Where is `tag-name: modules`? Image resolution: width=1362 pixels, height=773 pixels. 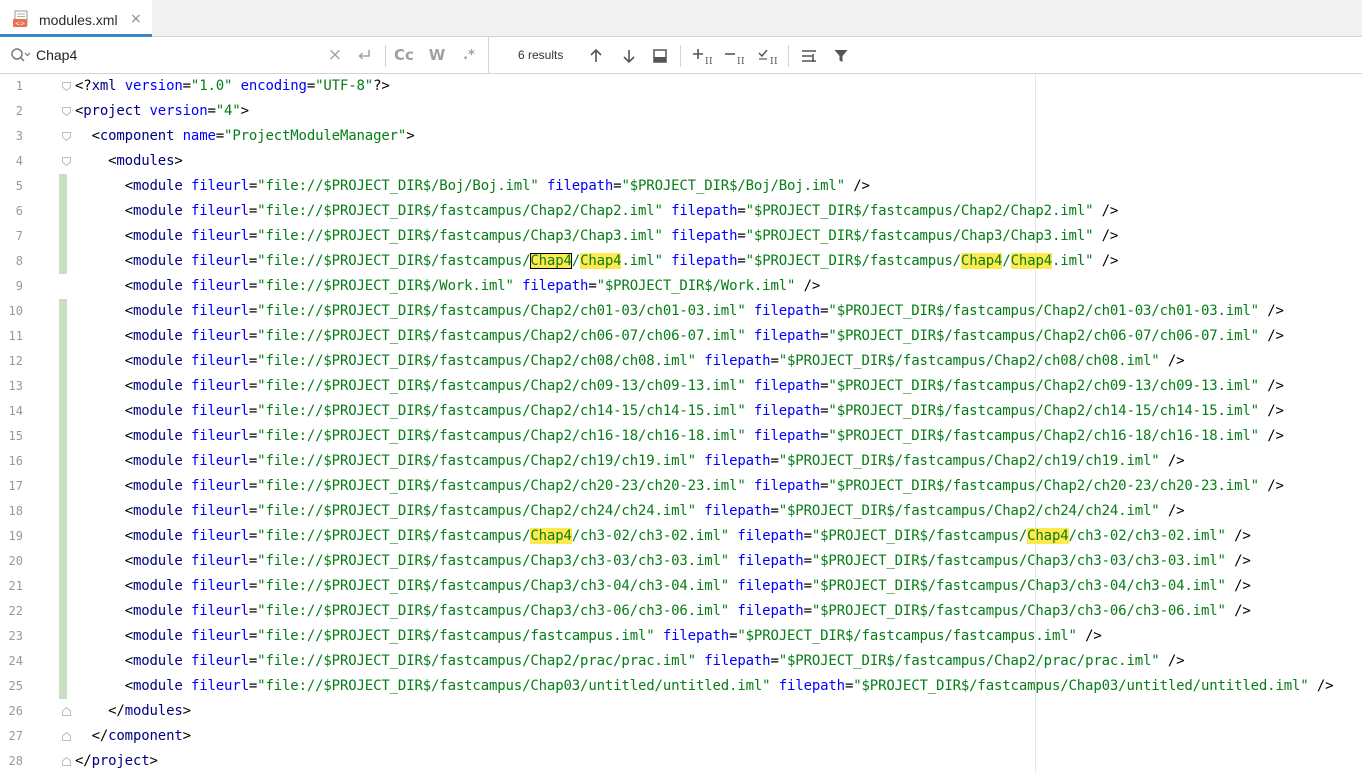 tag-name: modules is located at coordinates (145, 161).